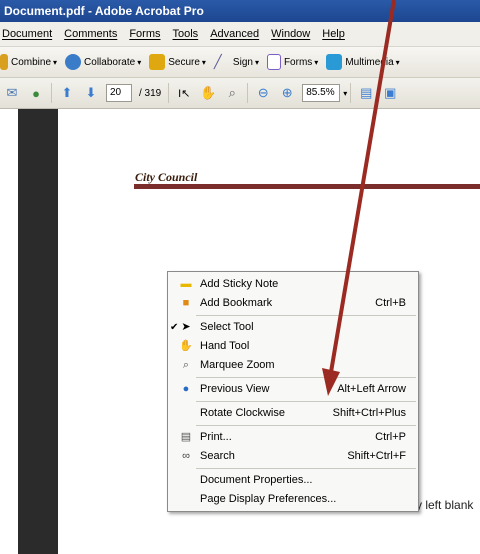  Describe the element at coordinates (263, 93) in the screenshot. I see `zoom-out-icon: ⊖` at that location.